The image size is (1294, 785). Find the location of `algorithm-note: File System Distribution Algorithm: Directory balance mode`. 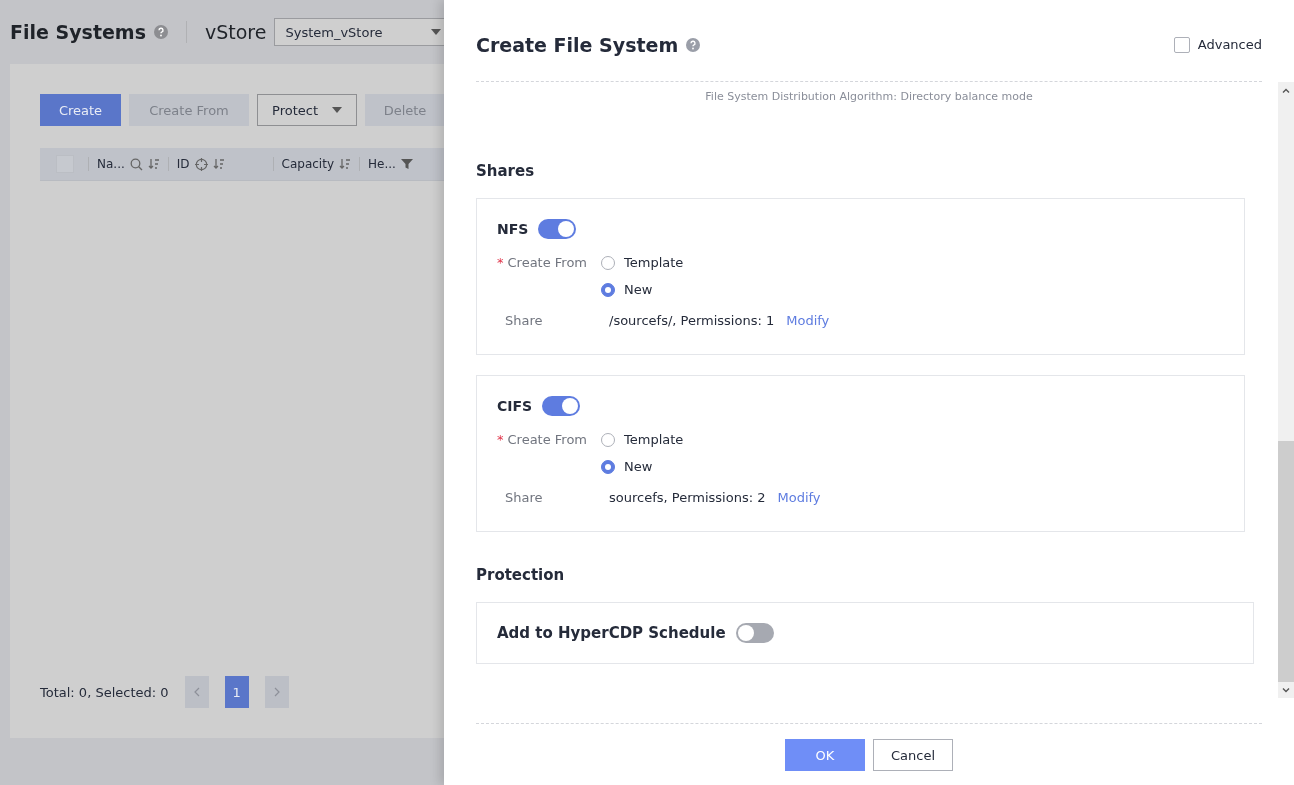

algorithm-note: File System Distribution Algorithm: Directory balance mode is located at coordinates (869, 96).